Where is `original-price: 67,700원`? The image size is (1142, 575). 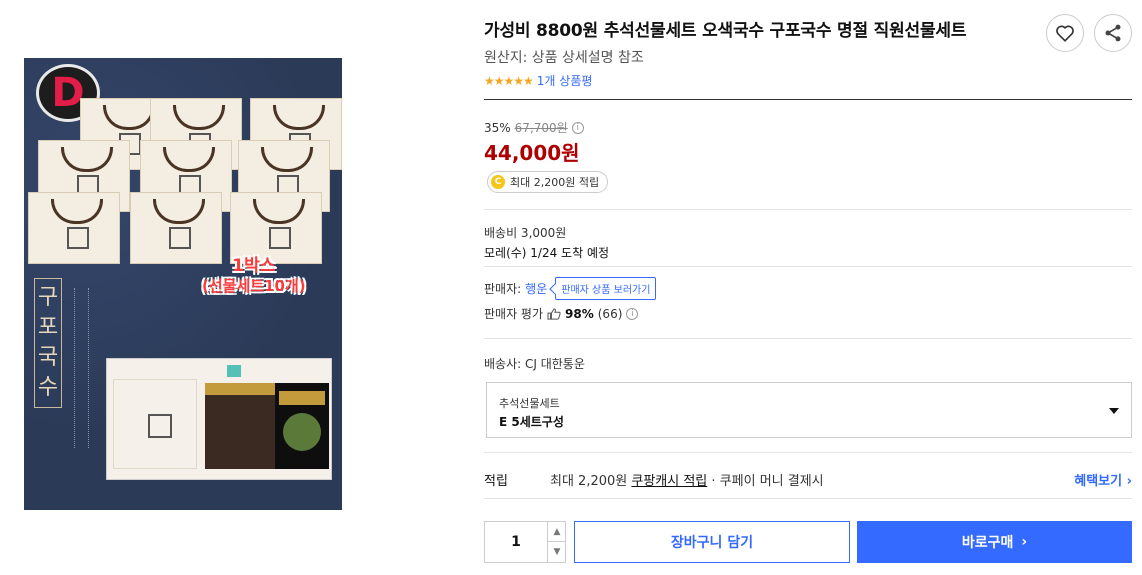
original-price: 67,700원 is located at coordinates (541, 128).